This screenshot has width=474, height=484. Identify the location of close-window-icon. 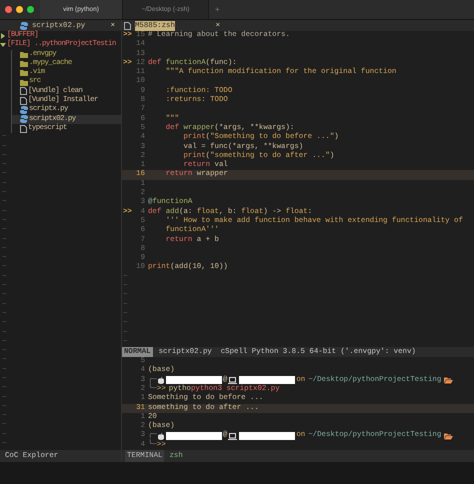
(8, 9).